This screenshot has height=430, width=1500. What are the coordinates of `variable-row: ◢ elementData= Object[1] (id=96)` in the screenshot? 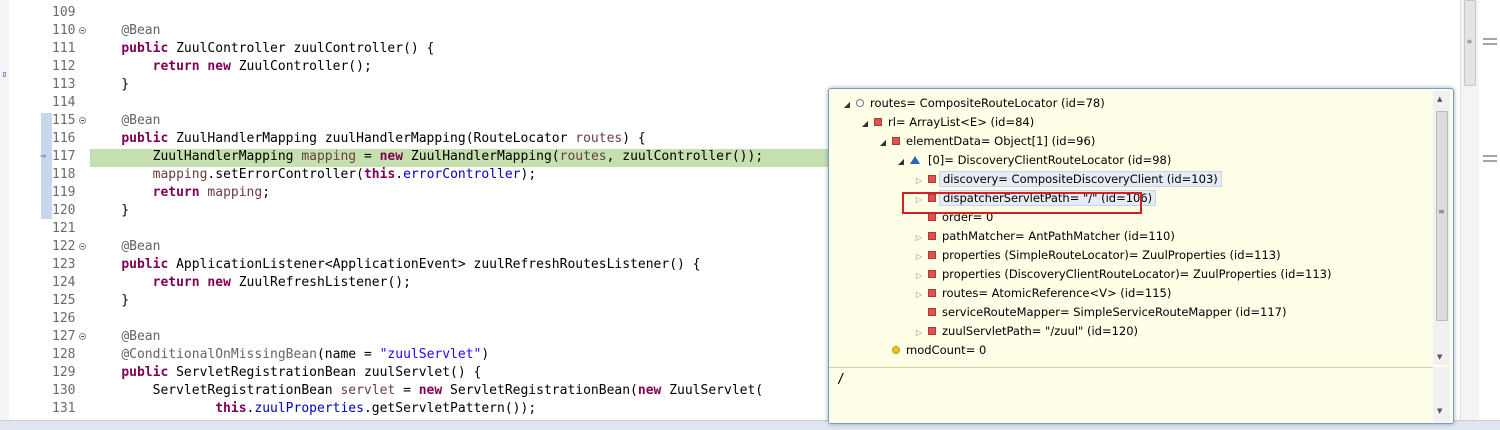 It's located at (986, 141).